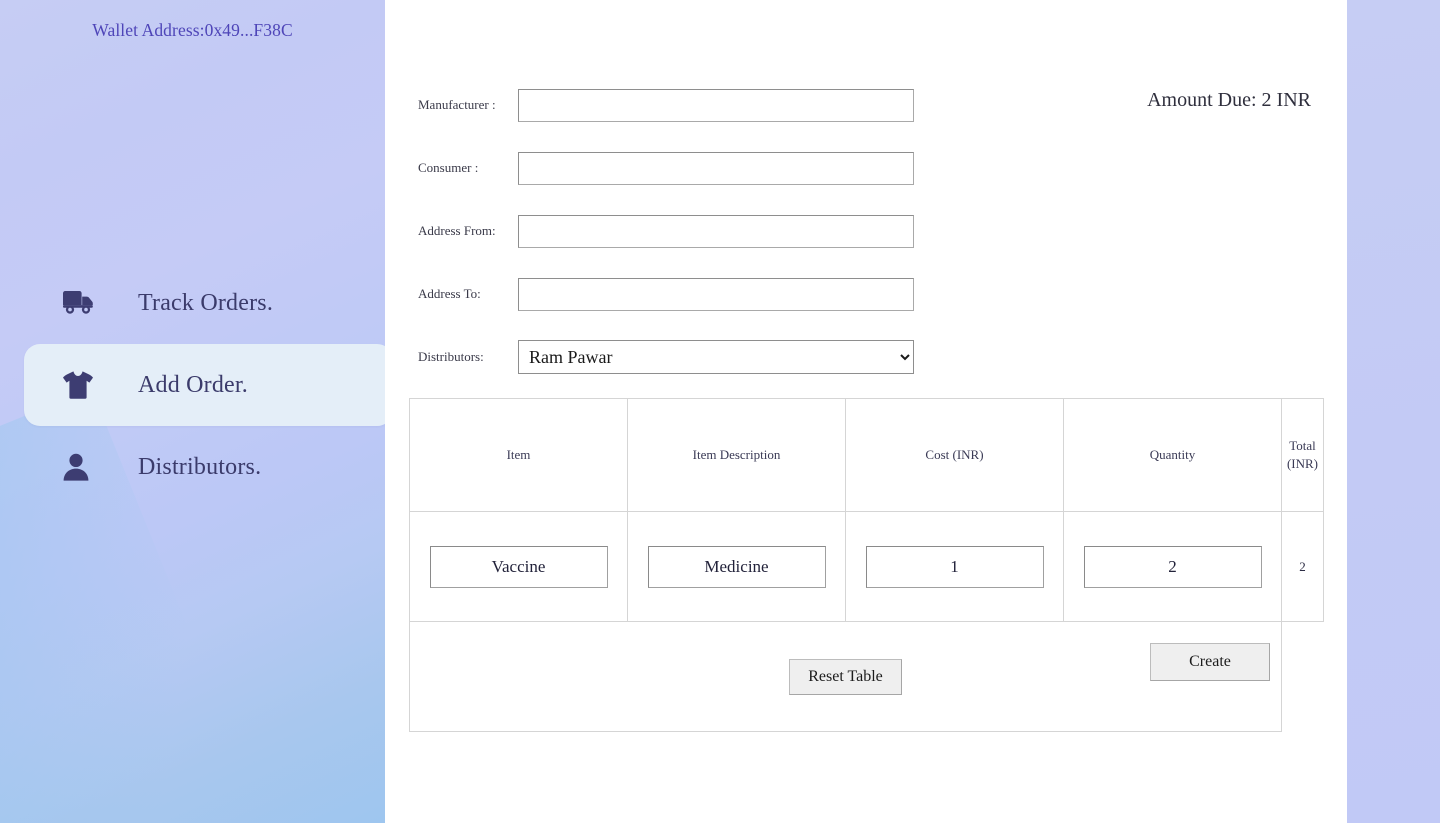  I want to click on amount-due-label: Amount Due: 2 INR, so click(1229, 100).